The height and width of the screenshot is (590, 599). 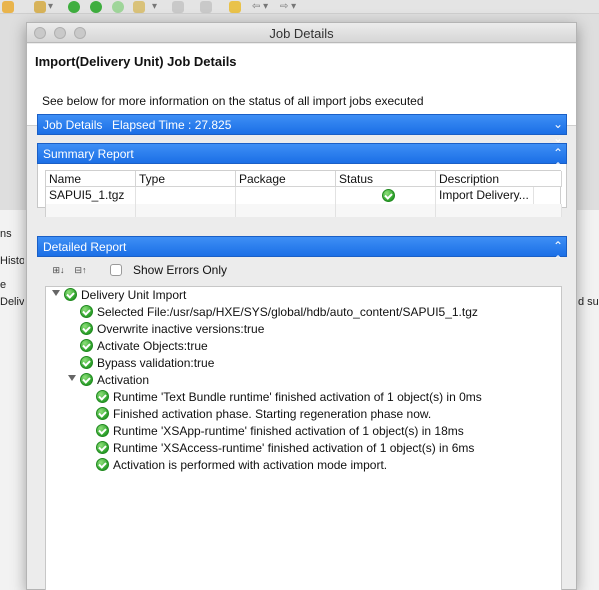 What do you see at coordinates (91, 179) in the screenshot?
I see `column-header-name: Name` at bounding box center [91, 179].